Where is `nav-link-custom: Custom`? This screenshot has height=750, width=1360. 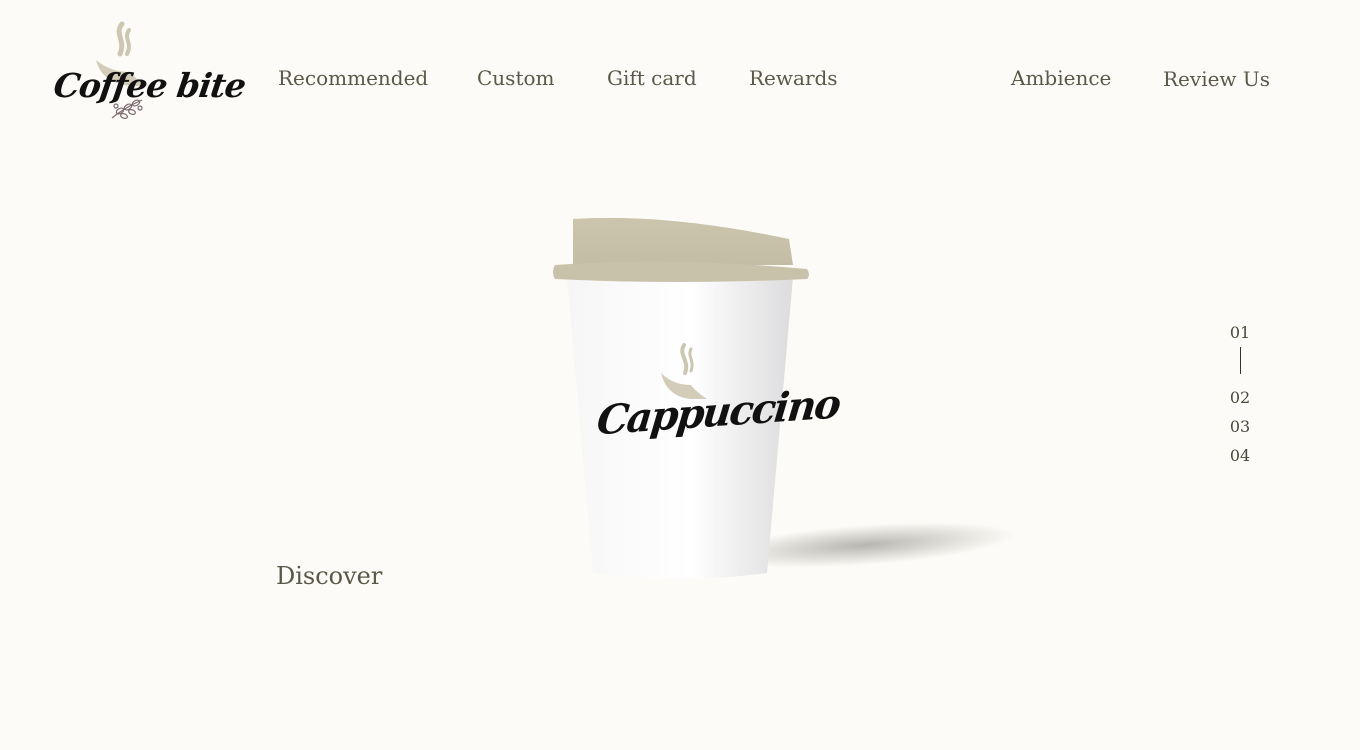
nav-link-custom: Custom is located at coordinates (516, 78).